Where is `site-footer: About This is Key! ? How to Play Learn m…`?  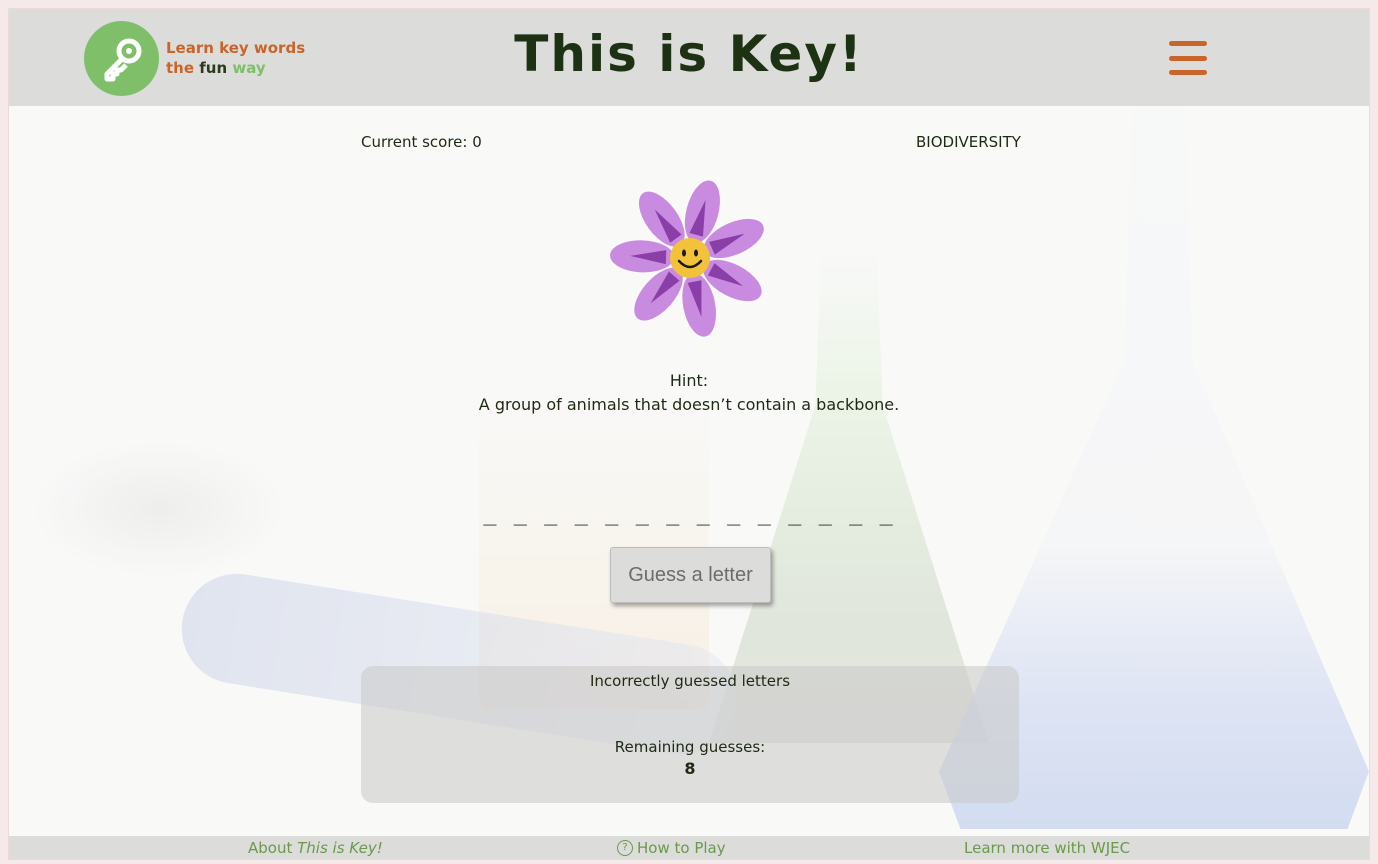
site-footer: About This is Key! ? How to Play Learn m… is located at coordinates (689, 847).